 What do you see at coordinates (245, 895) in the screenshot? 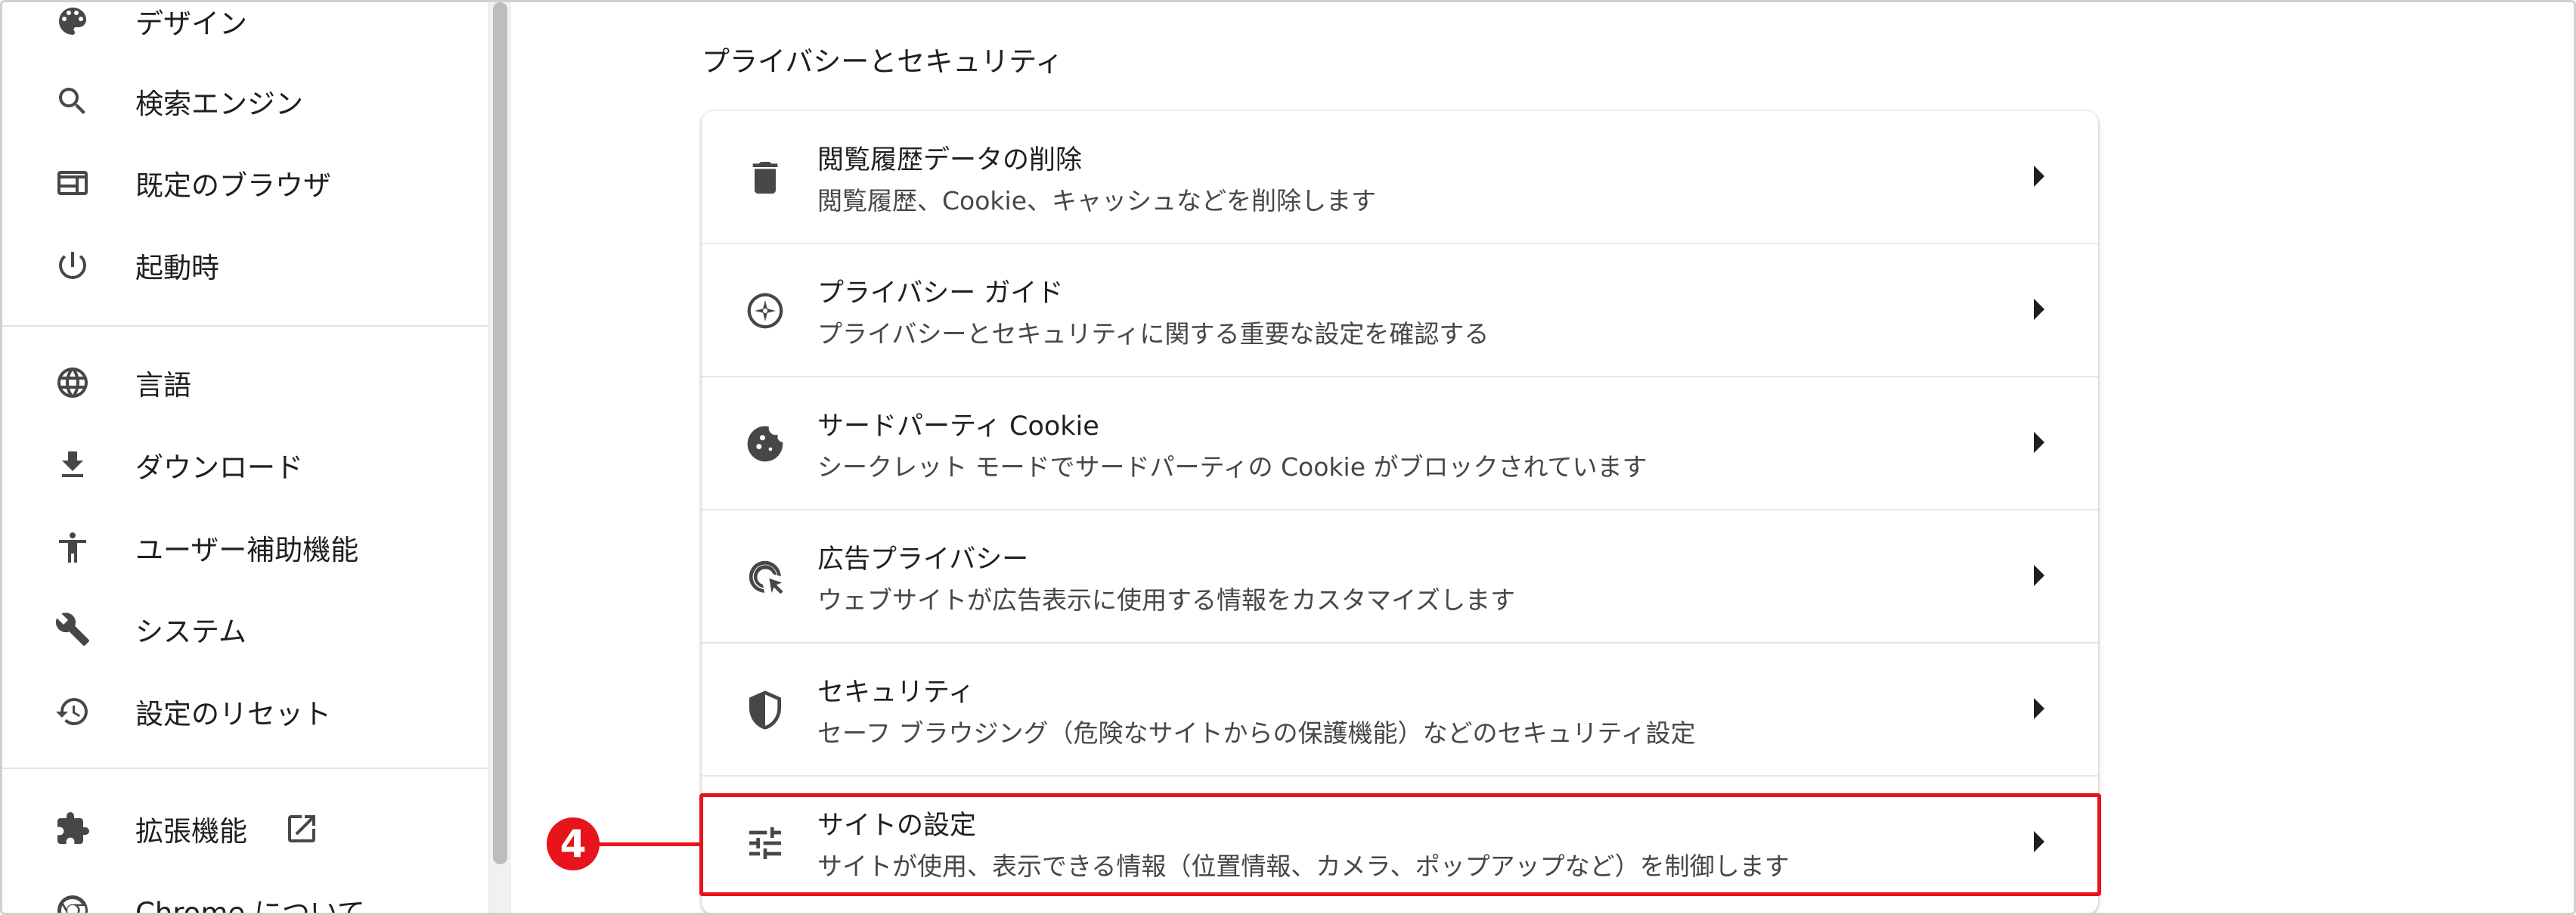
I see `sidebar-item-about-chrome: Chrome について` at bounding box center [245, 895].